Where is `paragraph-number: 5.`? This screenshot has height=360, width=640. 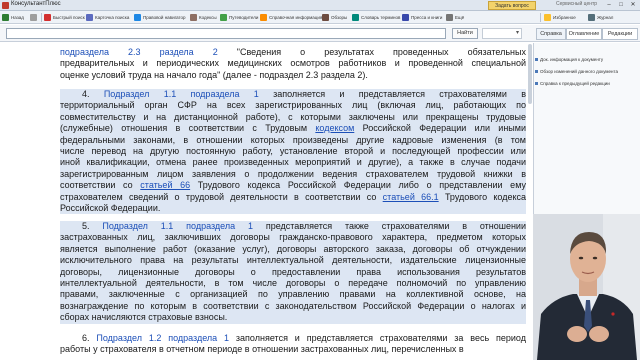
paragraph-number: 5. is located at coordinates (92, 226).